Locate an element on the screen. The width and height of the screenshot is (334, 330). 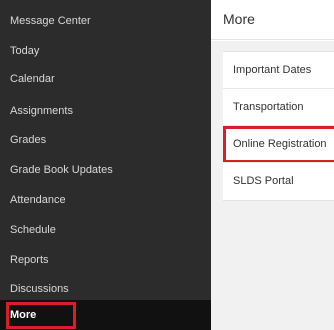
sidebar-item-label: Discussions is located at coordinates (39, 289).